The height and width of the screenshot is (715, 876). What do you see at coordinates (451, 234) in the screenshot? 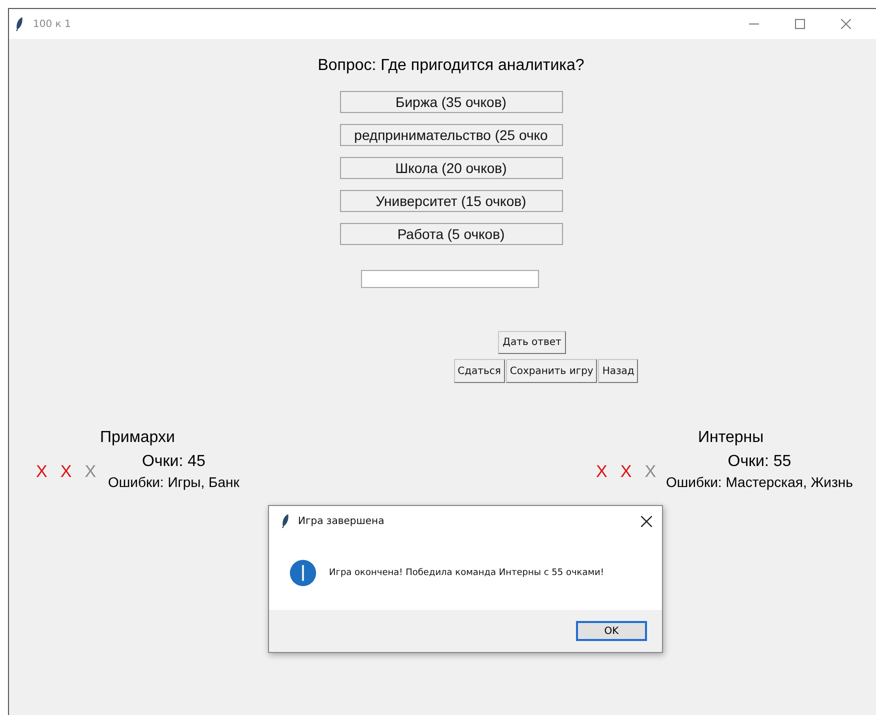
I see `answer-button: Работа (5 очков)` at bounding box center [451, 234].